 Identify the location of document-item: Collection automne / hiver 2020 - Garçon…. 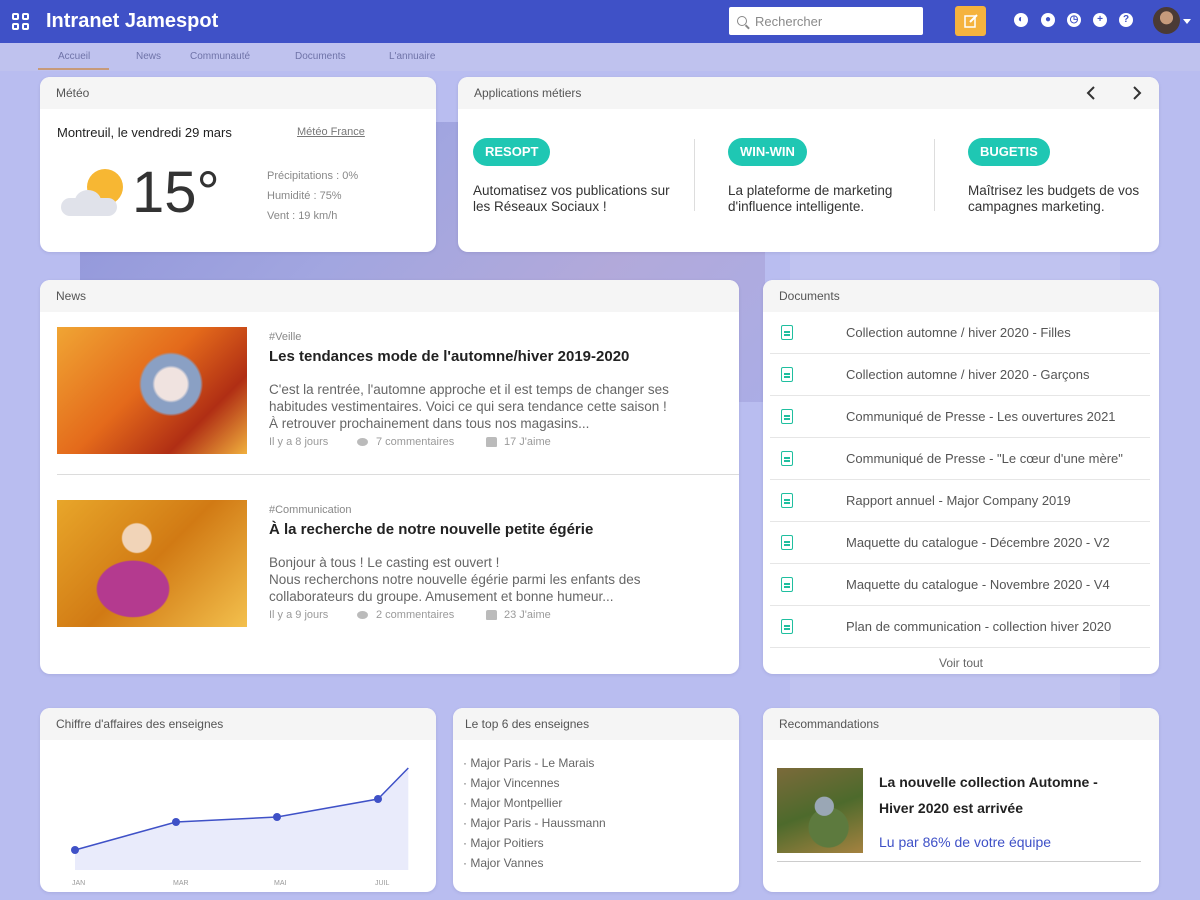
(960, 375).